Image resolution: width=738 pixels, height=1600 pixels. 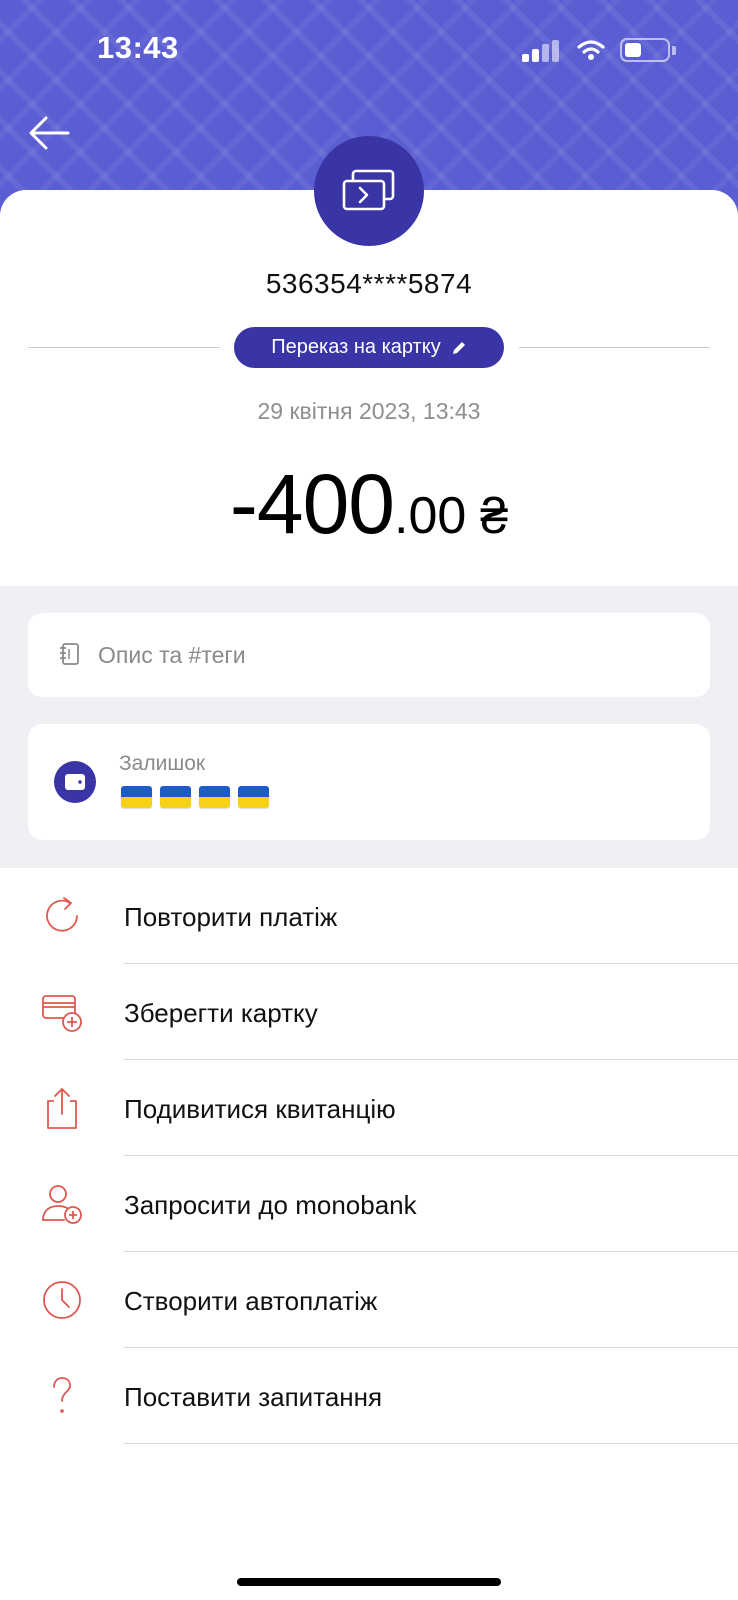 I want to click on transaction-amount: -400.00 ₴, so click(x=369, y=504).